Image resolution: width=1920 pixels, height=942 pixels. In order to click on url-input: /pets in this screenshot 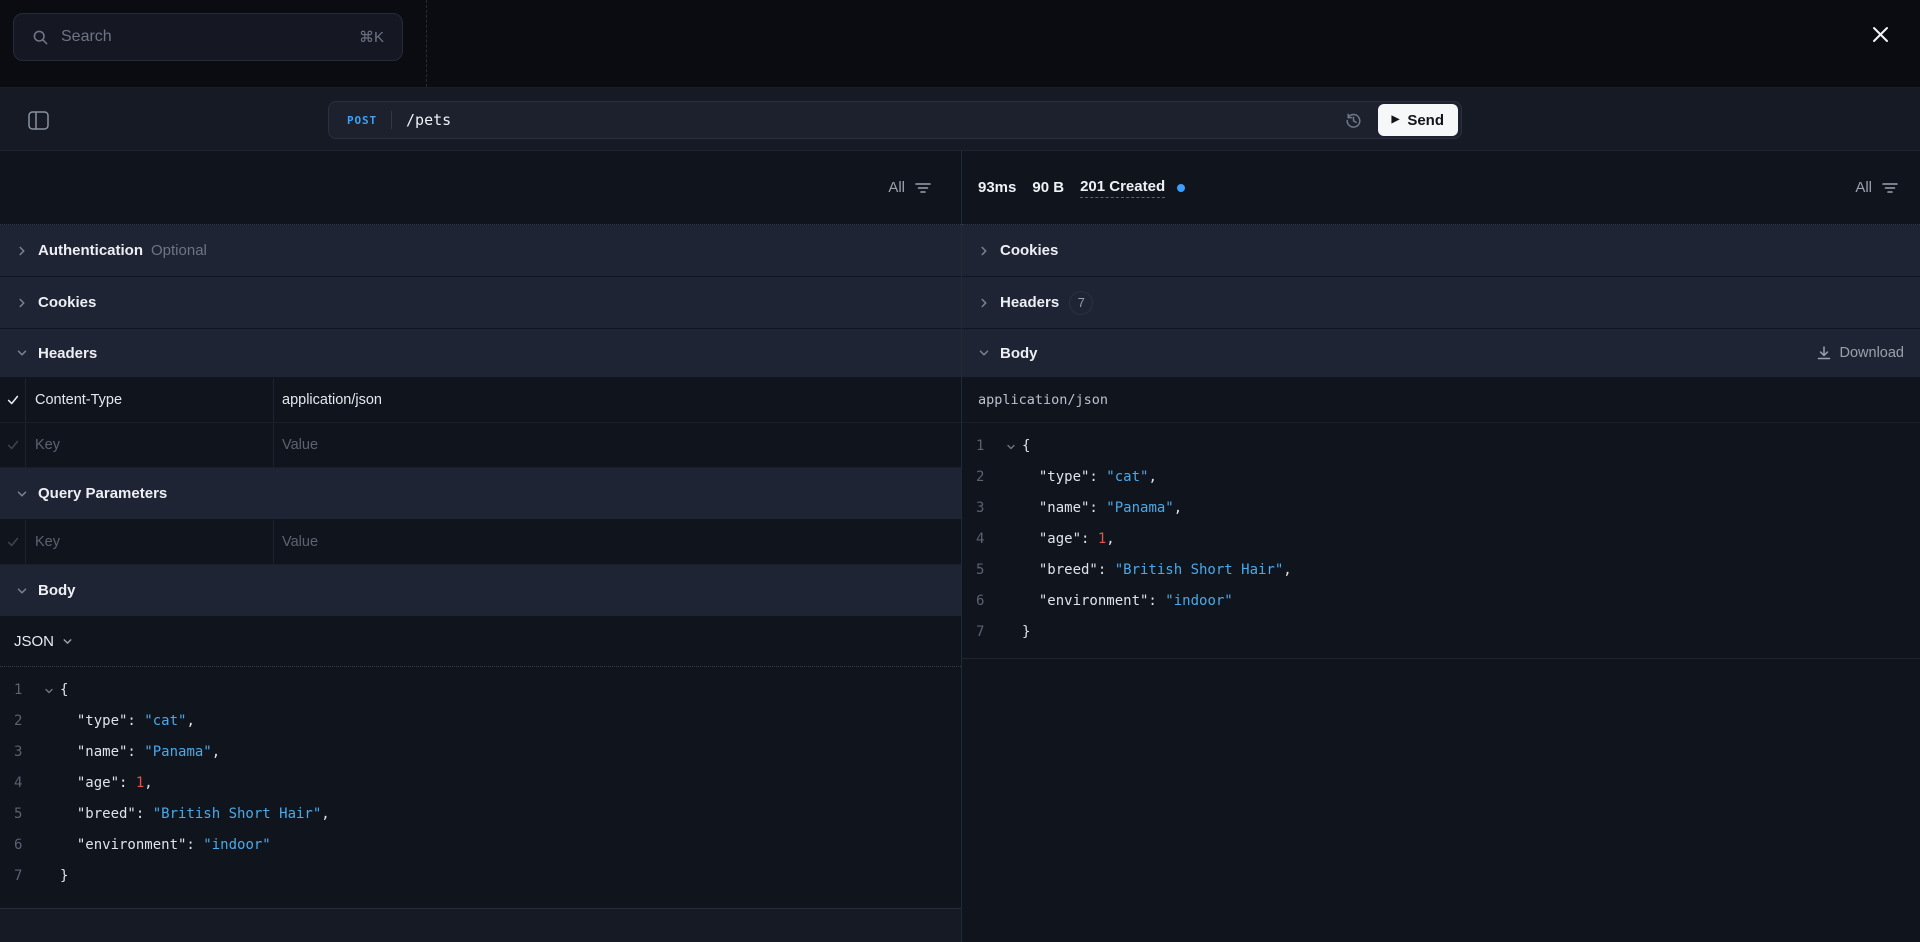, I will do `click(867, 120)`.